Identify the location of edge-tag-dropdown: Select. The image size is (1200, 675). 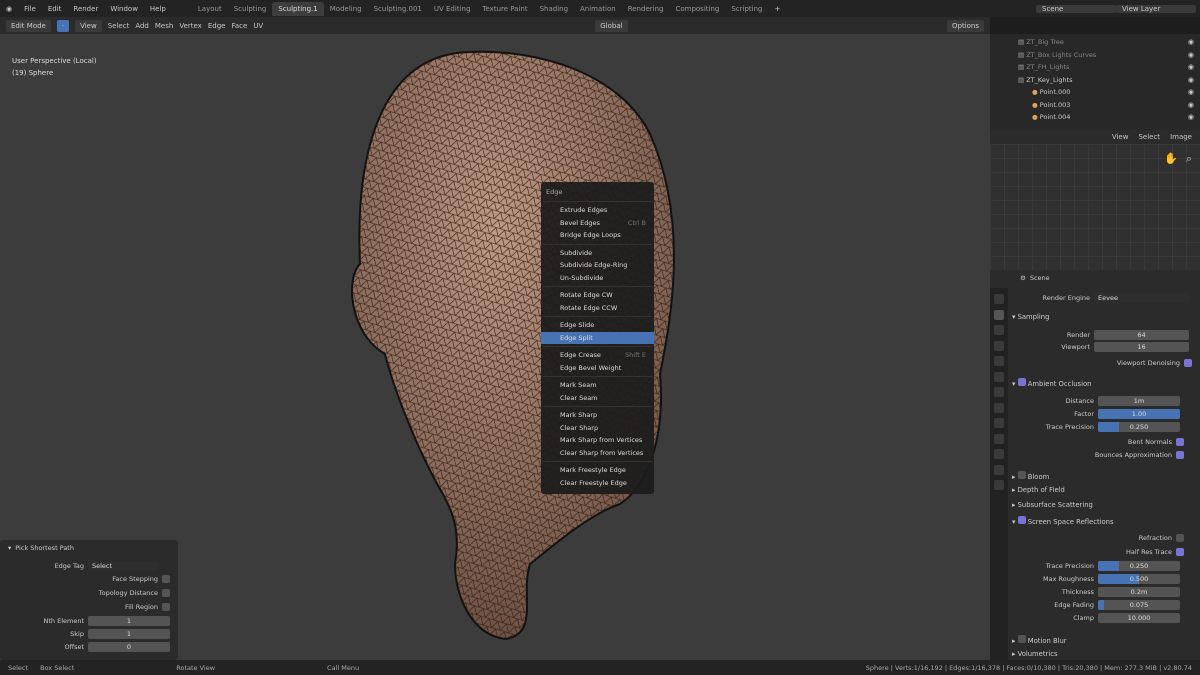
(123, 566).